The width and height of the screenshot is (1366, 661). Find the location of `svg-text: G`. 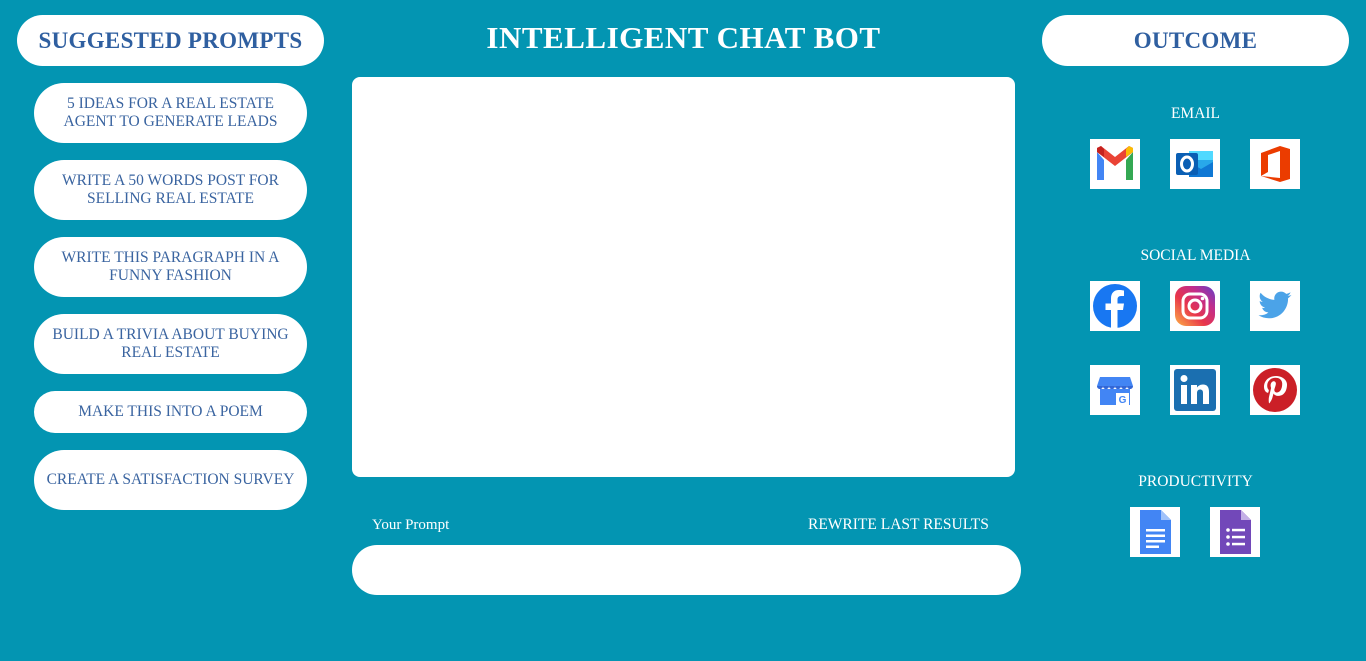

svg-text: G is located at coordinates (1123, 400).